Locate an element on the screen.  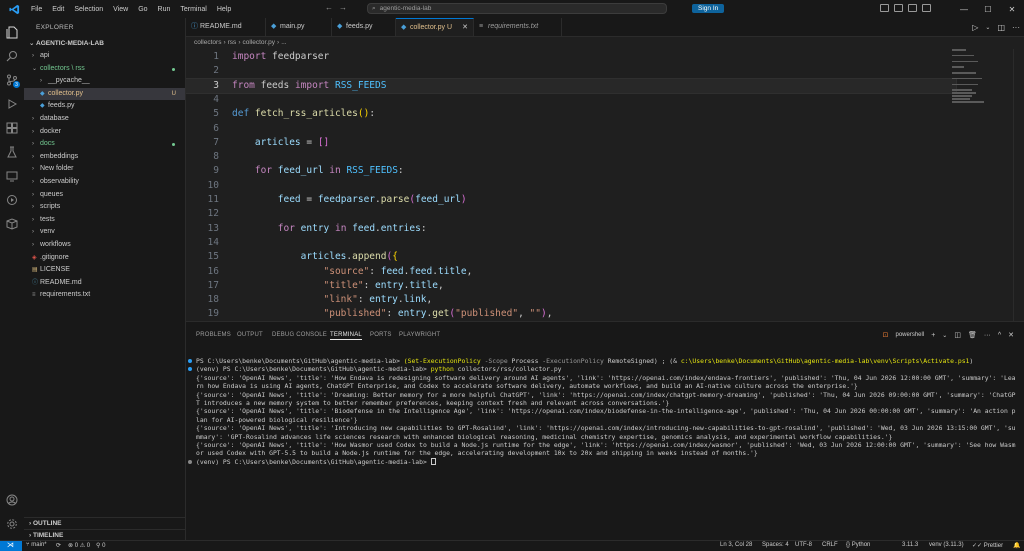
tree-item: › embeddings is located at coordinates (104, 157).